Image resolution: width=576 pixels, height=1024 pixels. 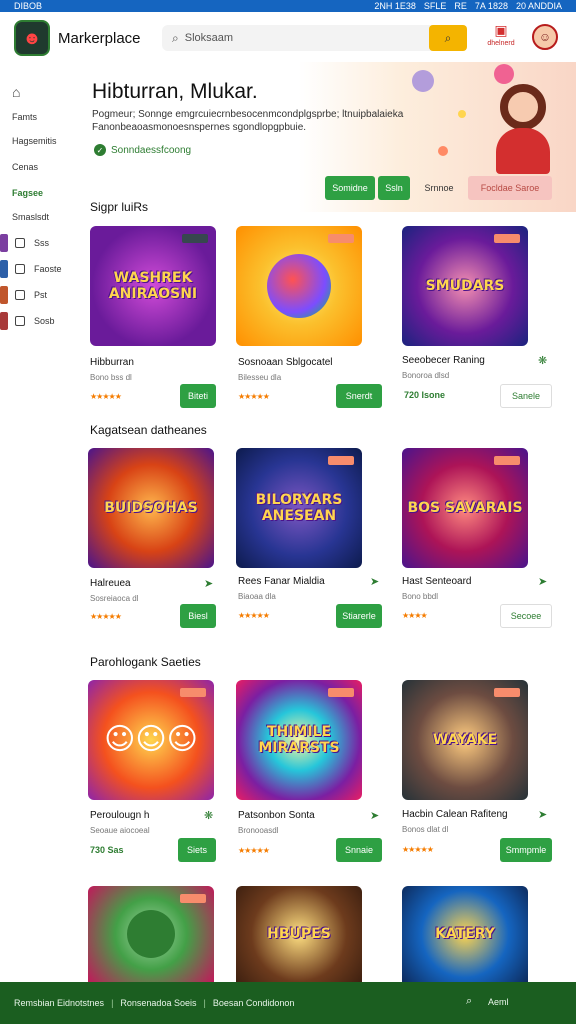 I want to click on game-thumbnail: KATERY, so click(x=465, y=934).